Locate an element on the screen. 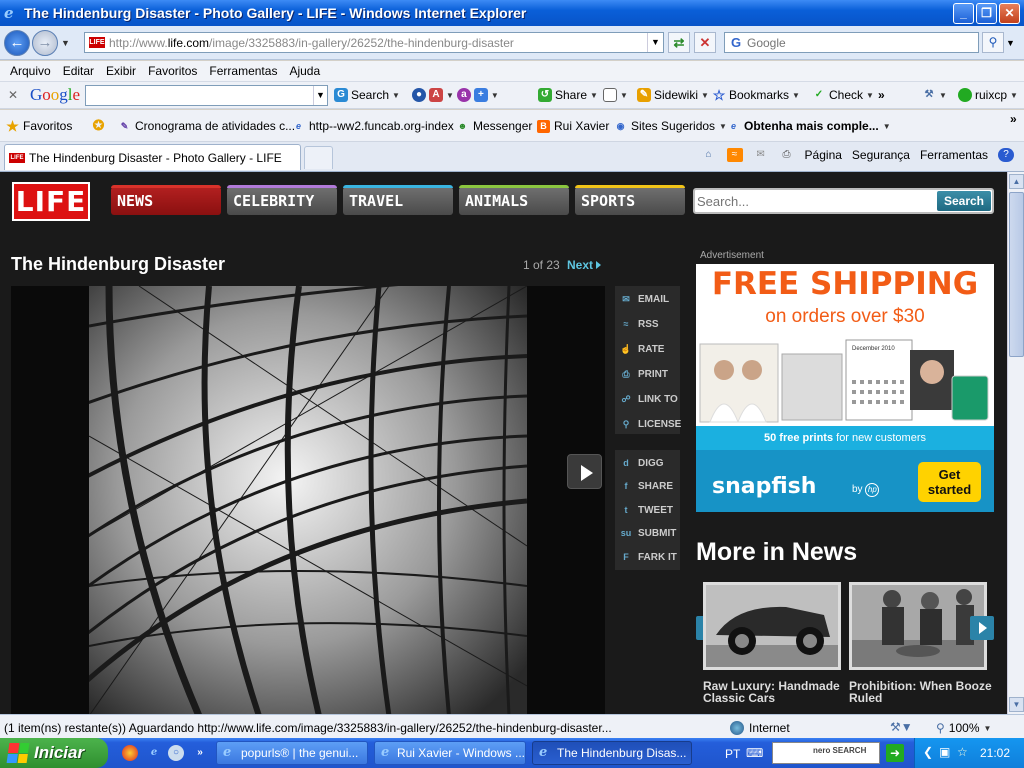  email-button: ✉ EMAIL is located at coordinates (644, 299).